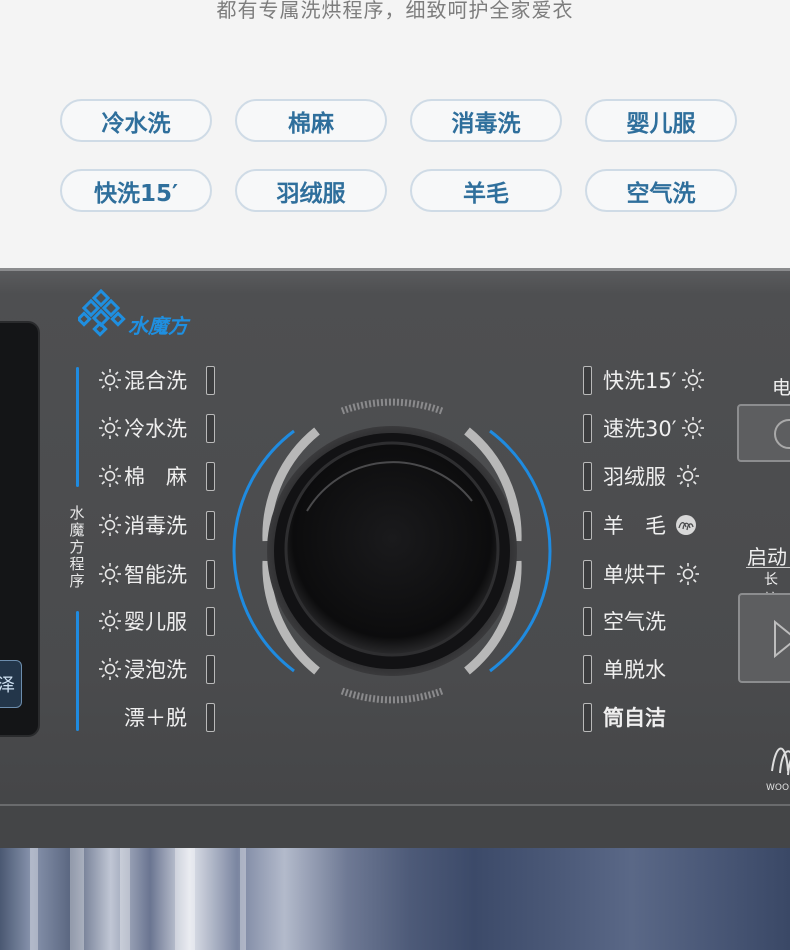 The height and width of the screenshot is (950, 790). I want to click on program-speed-wash-30: 速洗30′, so click(655, 428).